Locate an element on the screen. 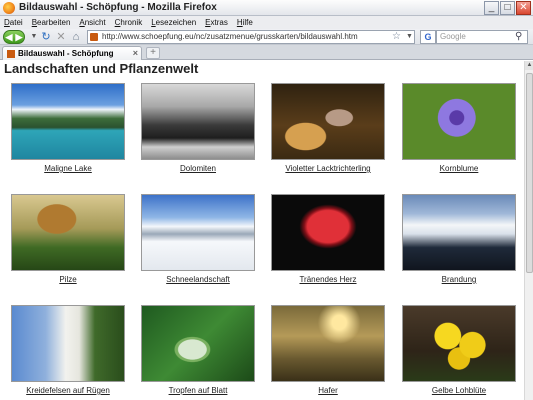  vertical-scrollbar: ▲ is located at coordinates (528, 230).